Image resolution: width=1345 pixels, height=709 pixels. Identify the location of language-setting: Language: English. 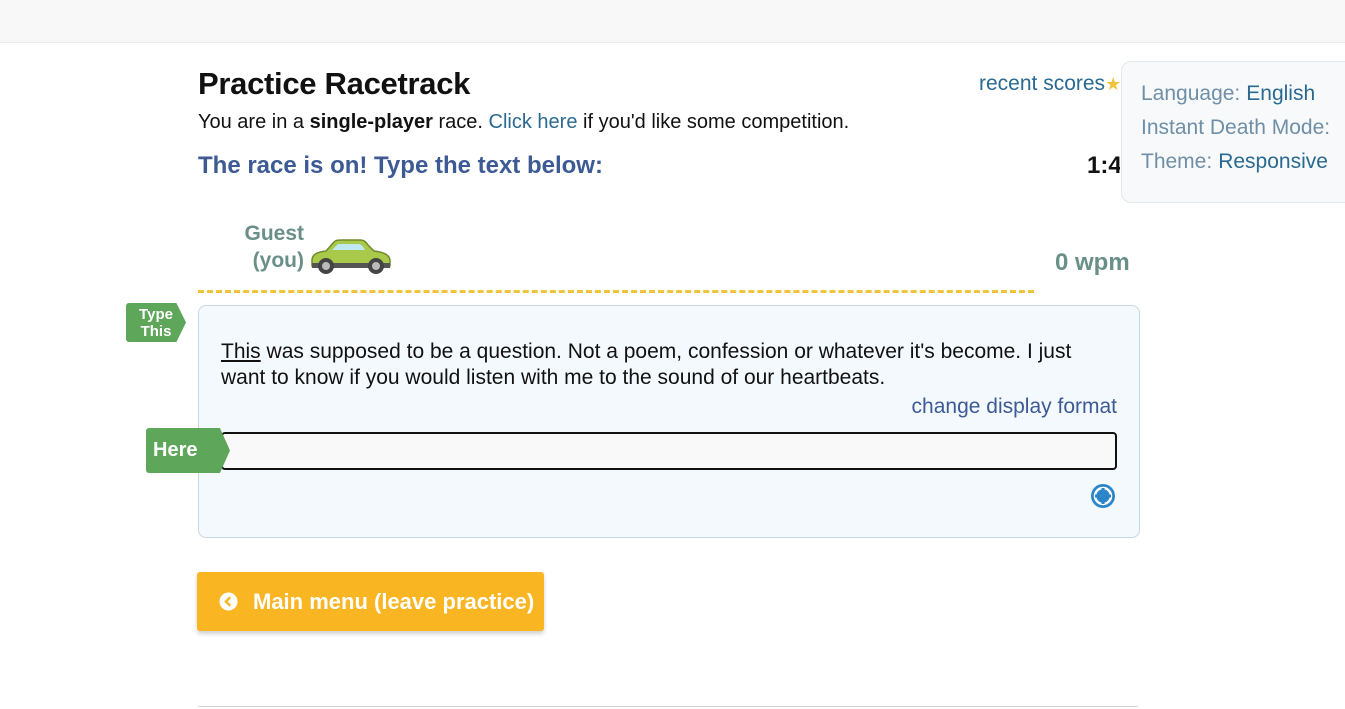
(1228, 94).